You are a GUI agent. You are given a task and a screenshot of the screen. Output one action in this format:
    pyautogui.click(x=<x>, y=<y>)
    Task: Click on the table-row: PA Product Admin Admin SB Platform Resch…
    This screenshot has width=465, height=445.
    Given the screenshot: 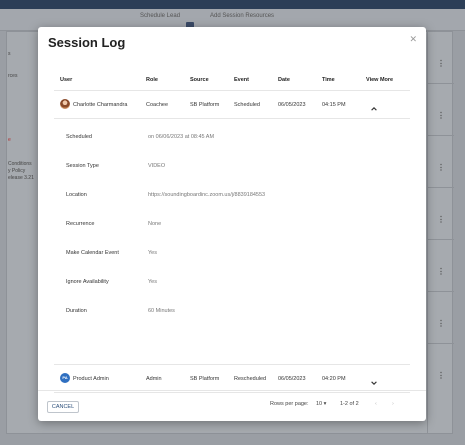 What is the action you would take?
    pyautogui.click(x=232, y=379)
    